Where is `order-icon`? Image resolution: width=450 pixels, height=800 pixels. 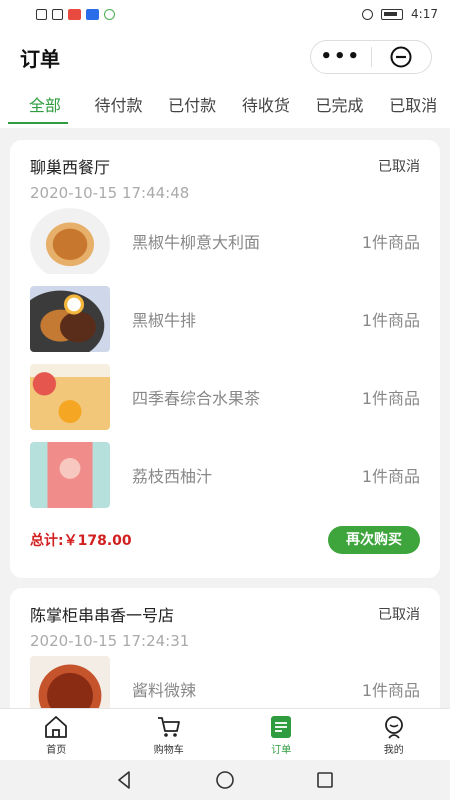 order-icon is located at coordinates (281, 726).